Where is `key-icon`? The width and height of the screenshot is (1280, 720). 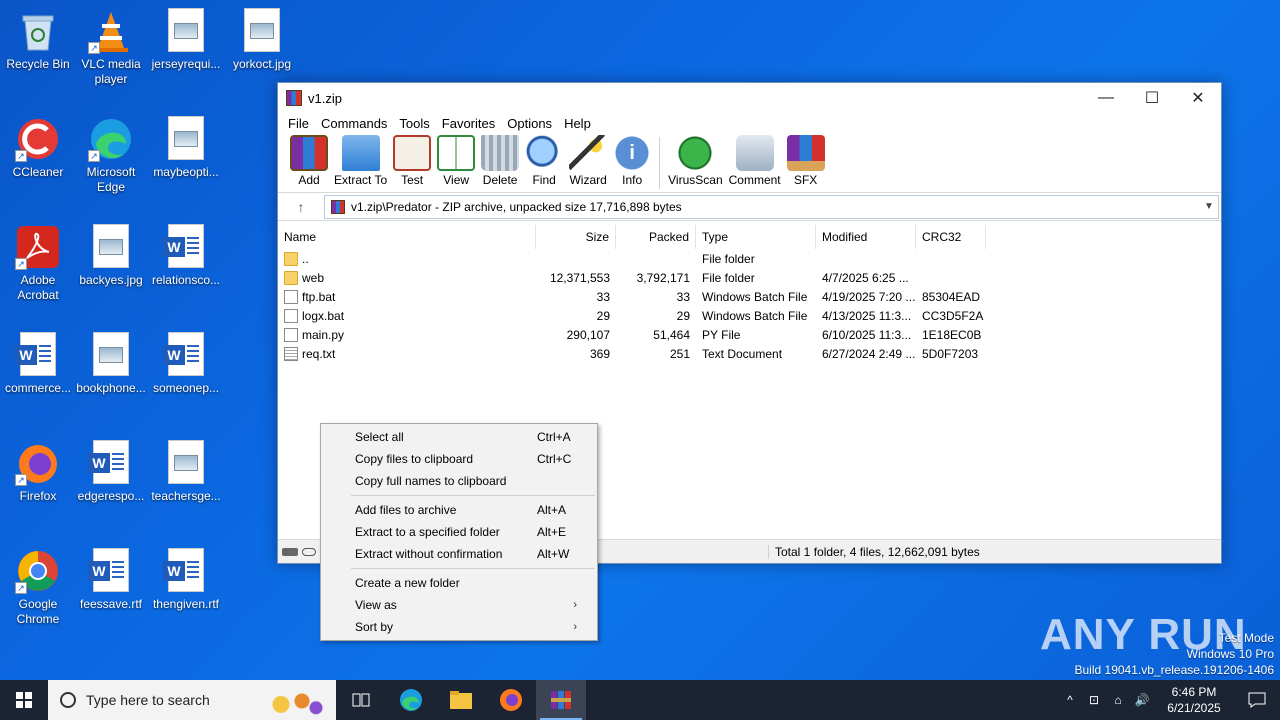 key-icon is located at coordinates (309, 551).